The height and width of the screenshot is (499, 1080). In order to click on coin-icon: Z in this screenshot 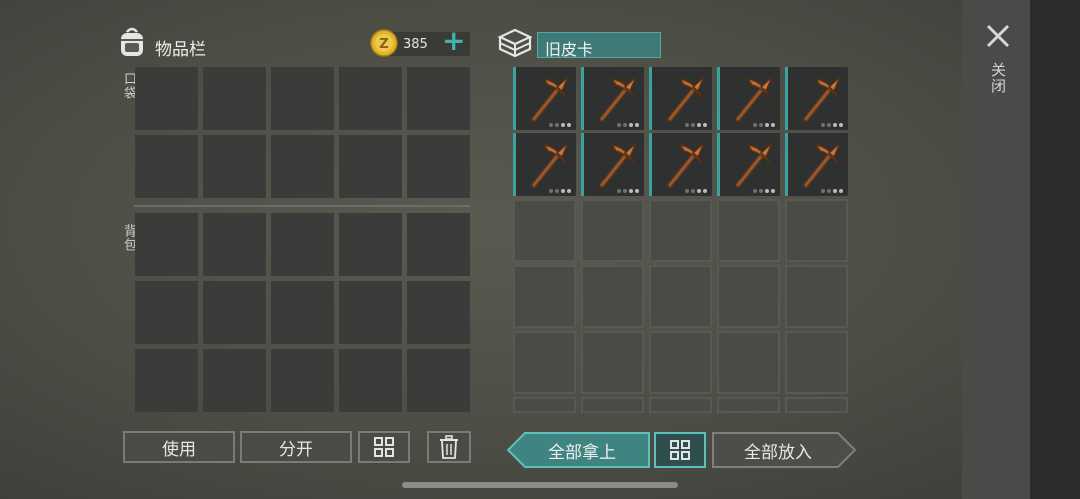, I will do `click(384, 43)`.